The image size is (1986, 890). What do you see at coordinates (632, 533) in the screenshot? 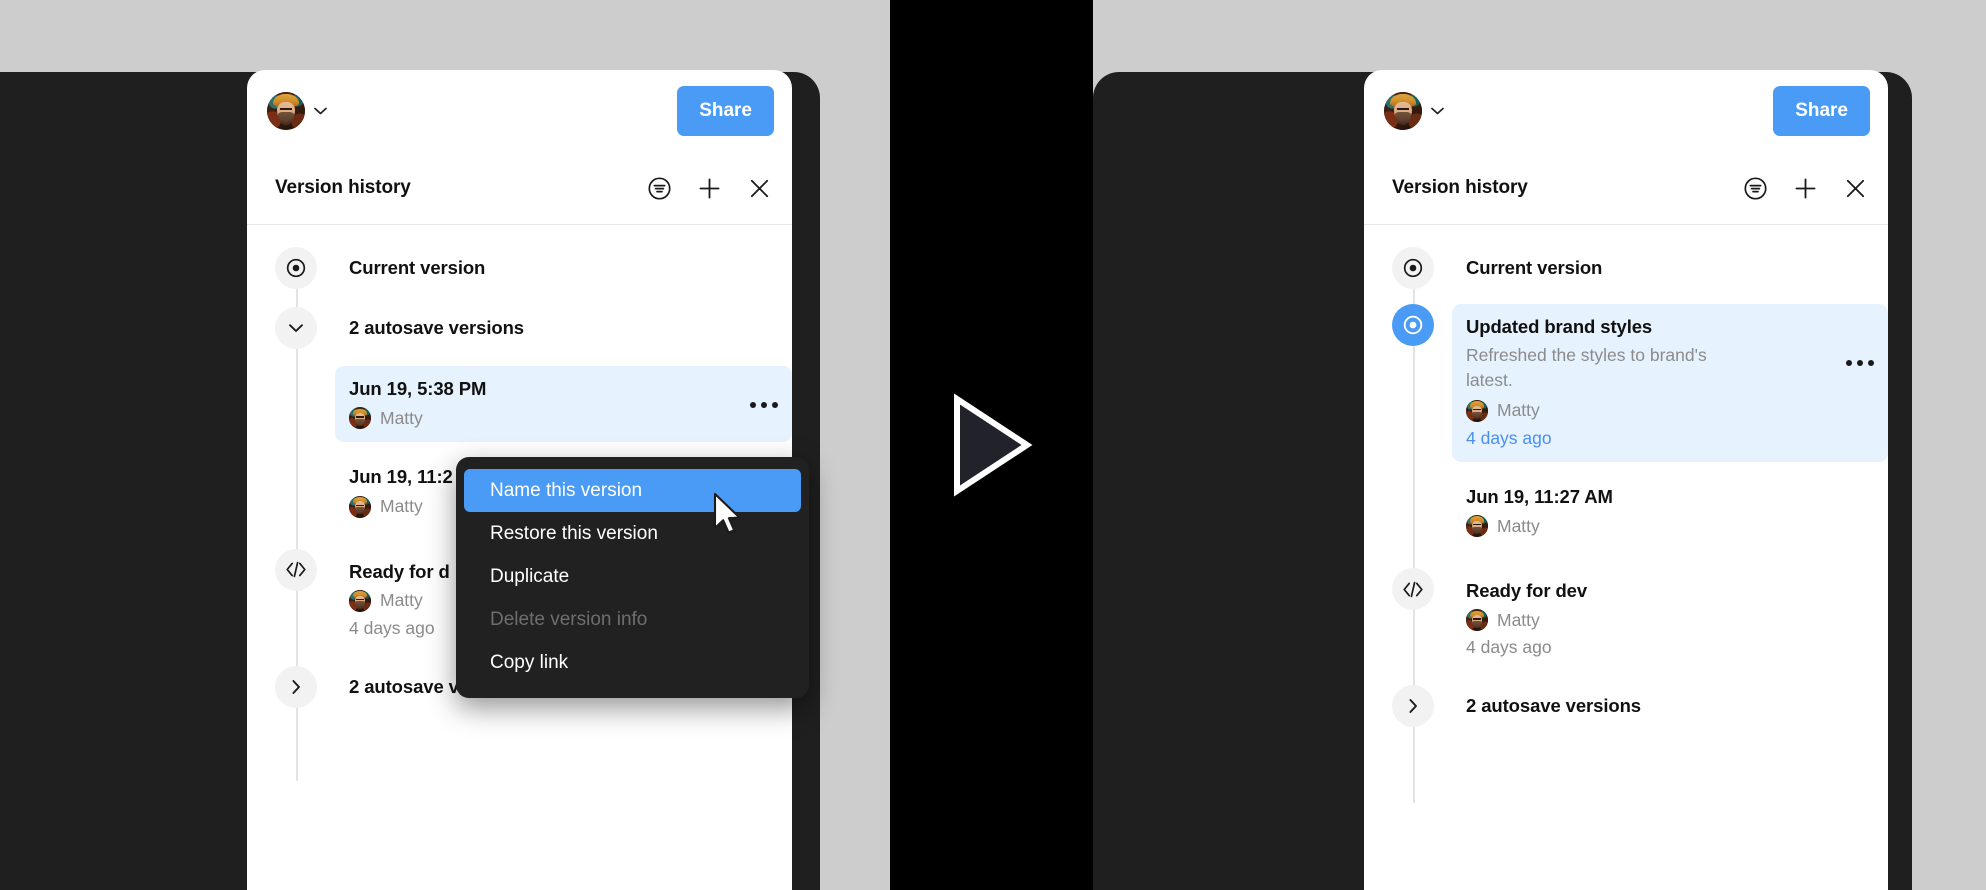
I see `menu-item-restore-this-version: Restore this version` at bounding box center [632, 533].